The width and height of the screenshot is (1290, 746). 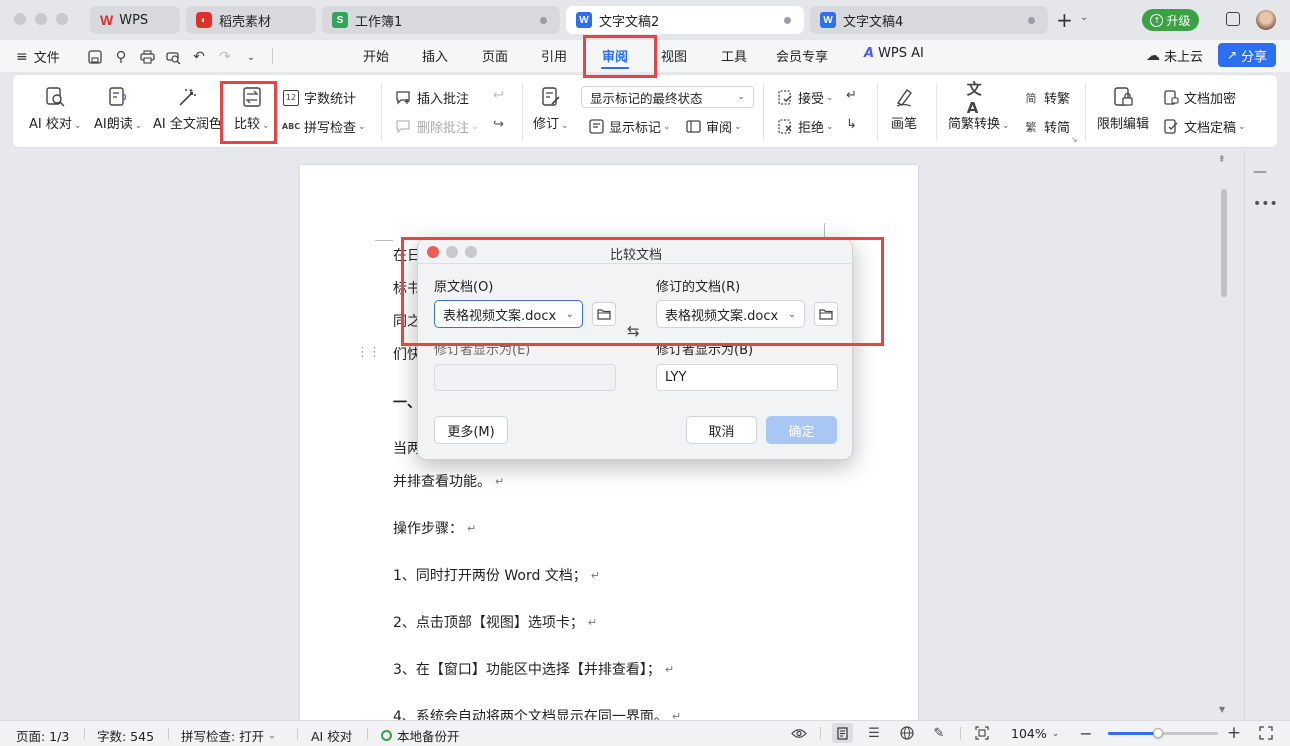 What do you see at coordinates (799, 733) in the screenshot?
I see `eye-icon` at bounding box center [799, 733].